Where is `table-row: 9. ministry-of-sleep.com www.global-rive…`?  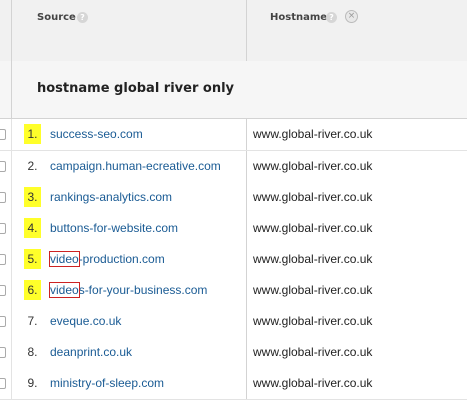
table-row: 9. ministry-of-sleep.com www.global-rive… is located at coordinates (233, 384).